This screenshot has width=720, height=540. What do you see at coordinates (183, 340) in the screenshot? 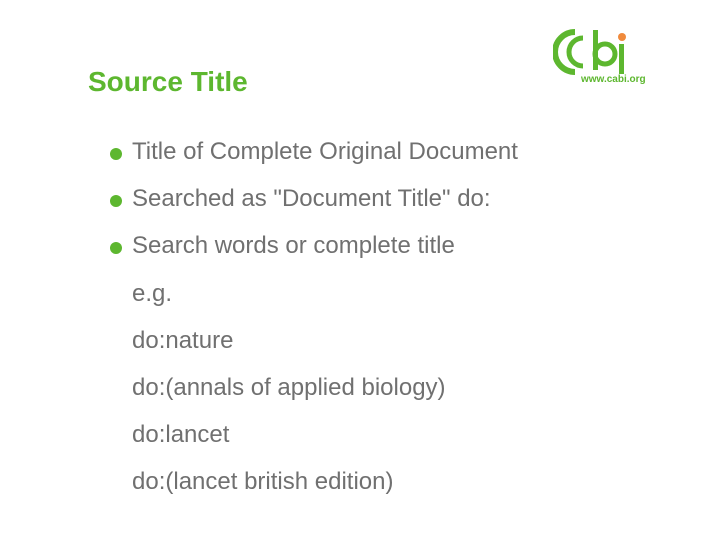
I see `example-item: do:nature` at bounding box center [183, 340].